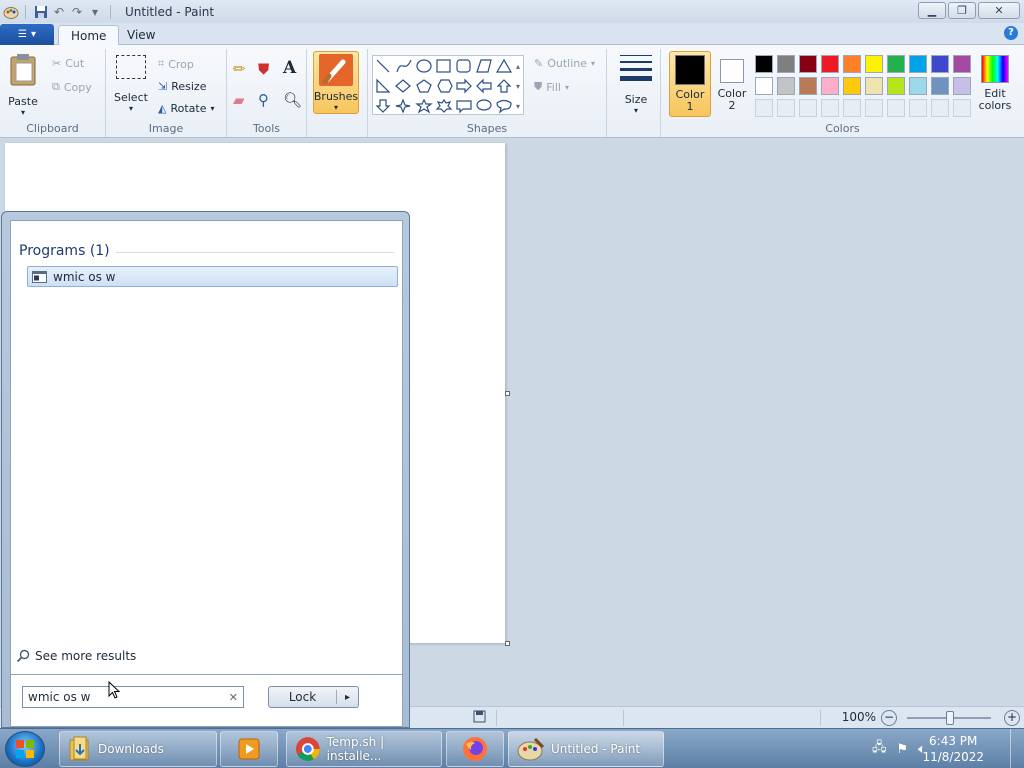 This screenshot has width=1024, height=768. What do you see at coordinates (11, 12) in the screenshot?
I see `paint-app-icon` at bounding box center [11, 12].